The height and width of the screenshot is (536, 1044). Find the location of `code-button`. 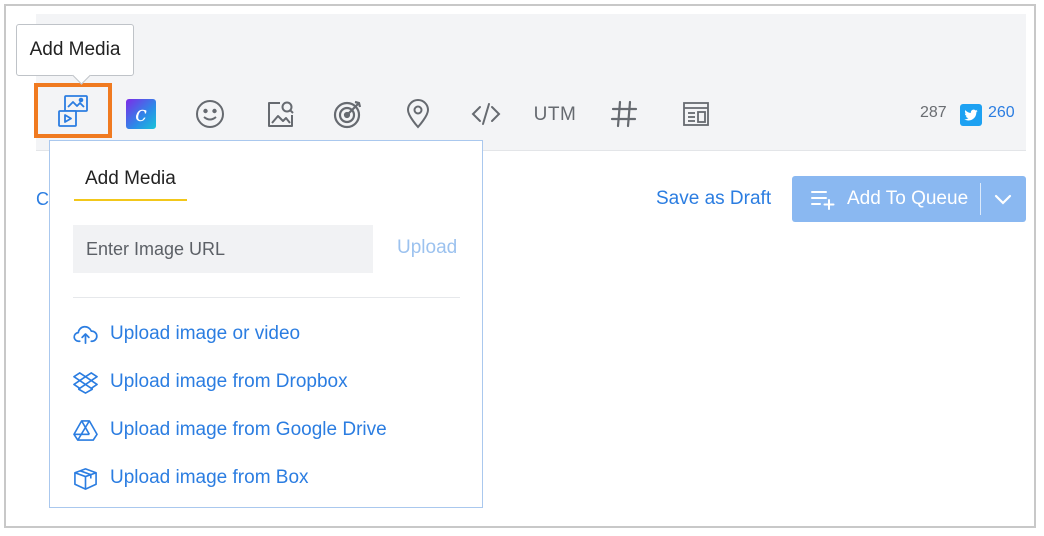

code-button is located at coordinates (486, 114).